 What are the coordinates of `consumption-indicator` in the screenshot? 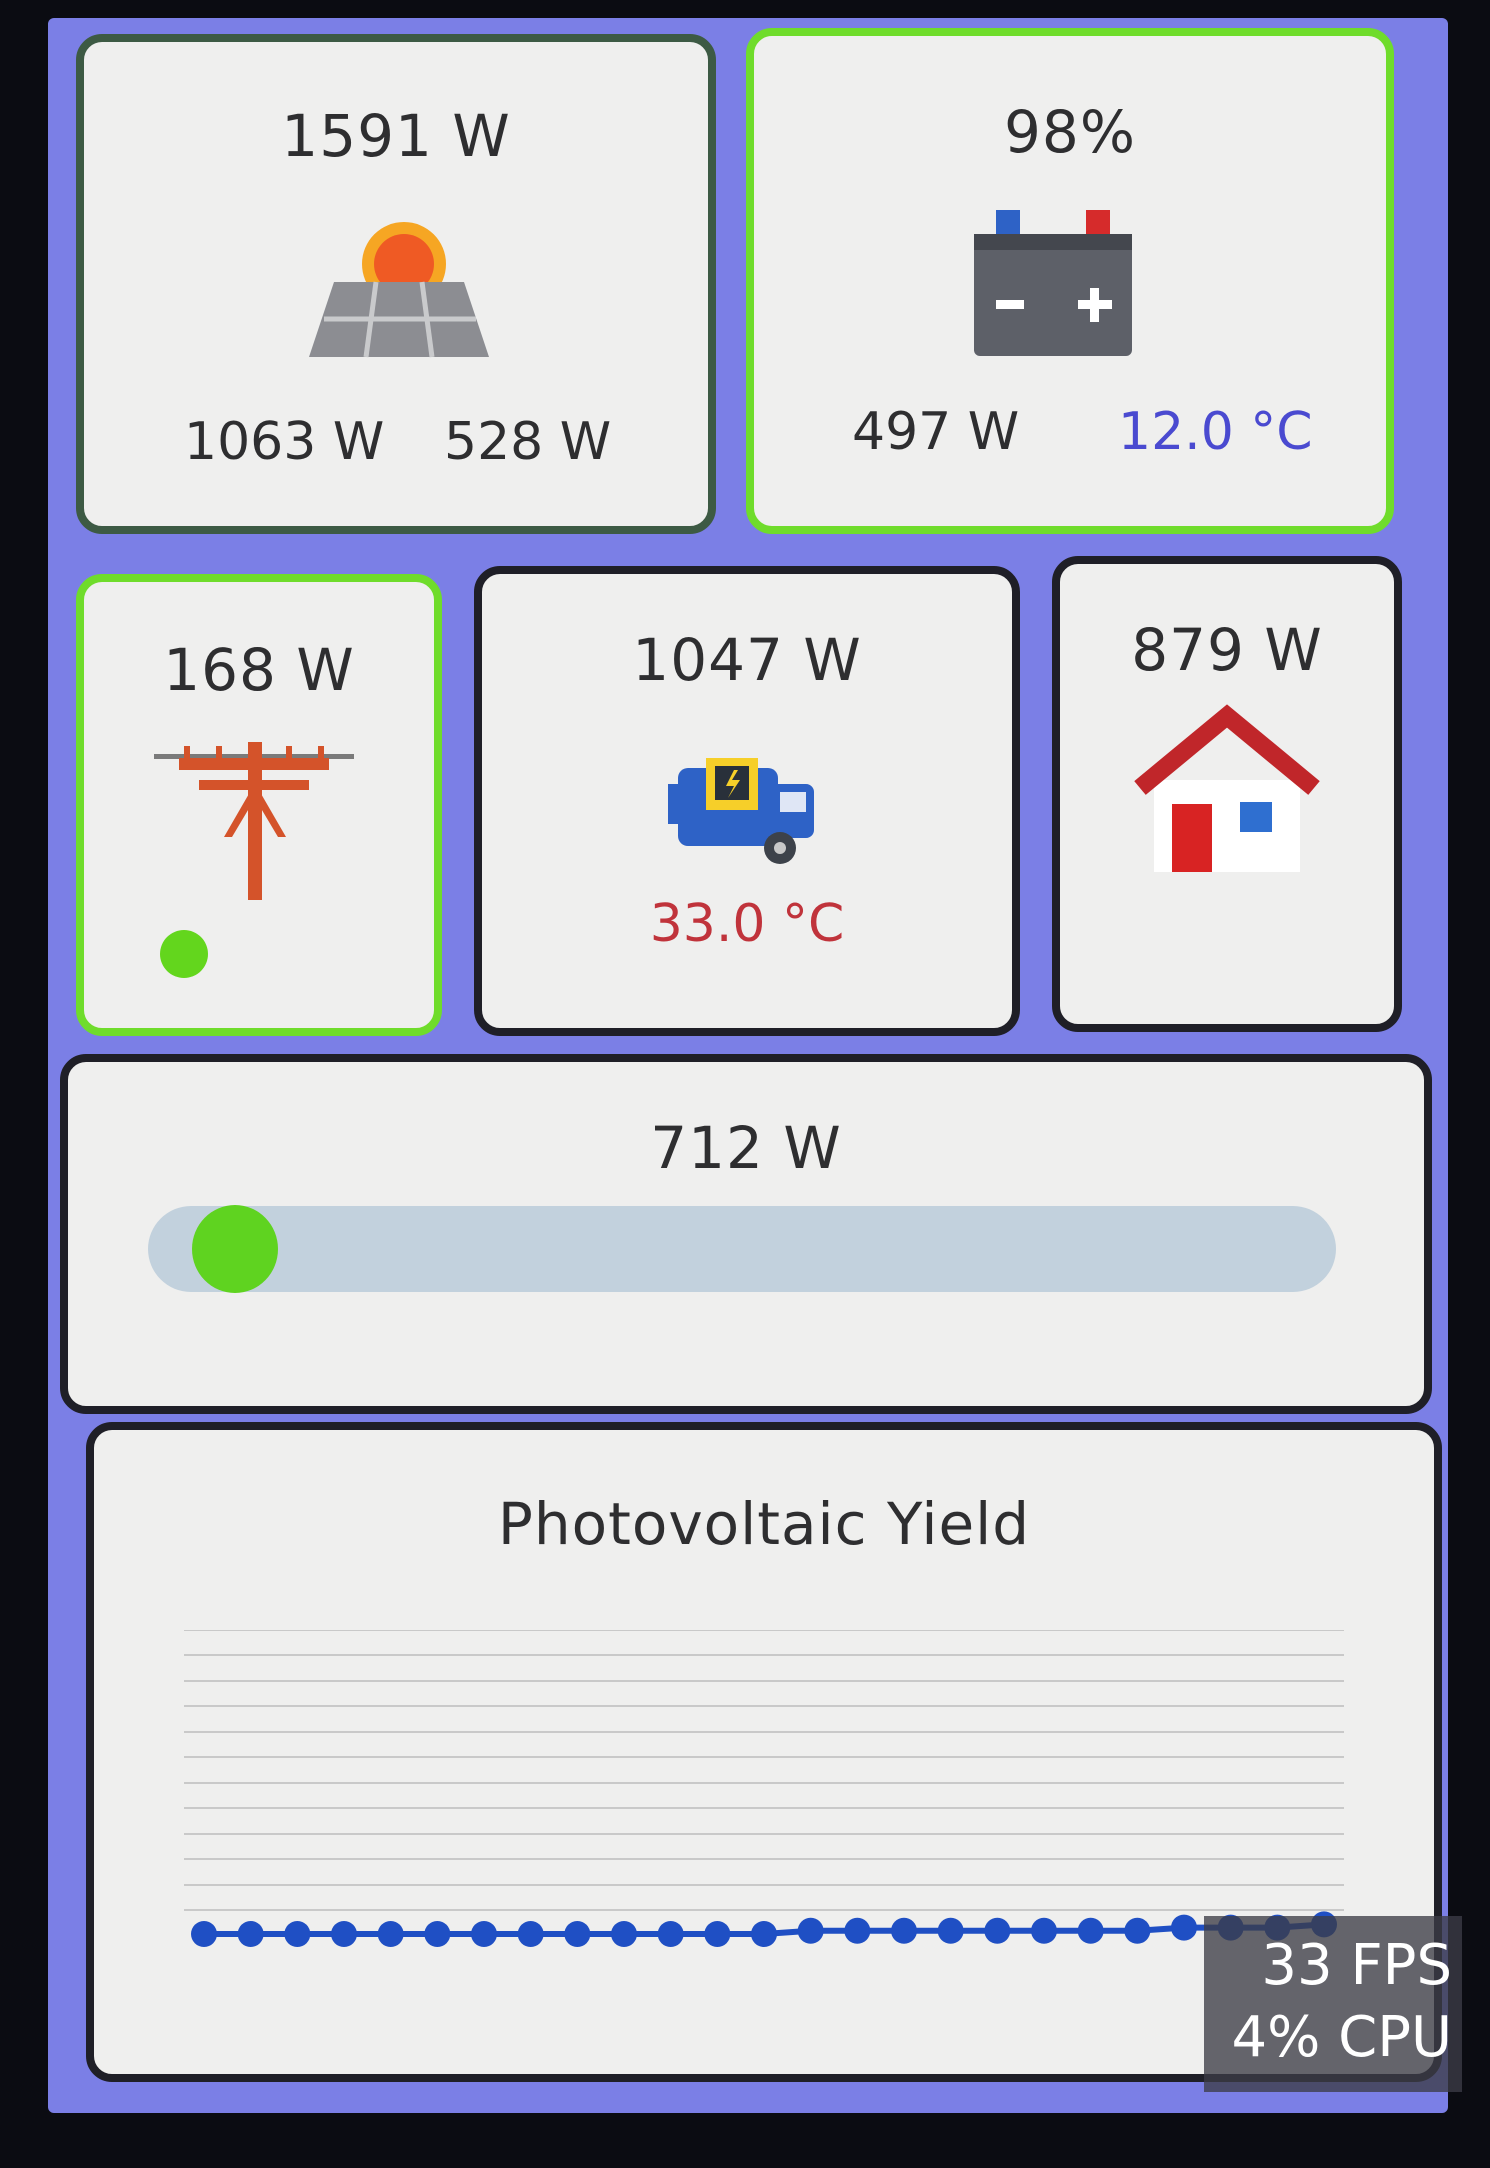 It's located at (235, 1249).